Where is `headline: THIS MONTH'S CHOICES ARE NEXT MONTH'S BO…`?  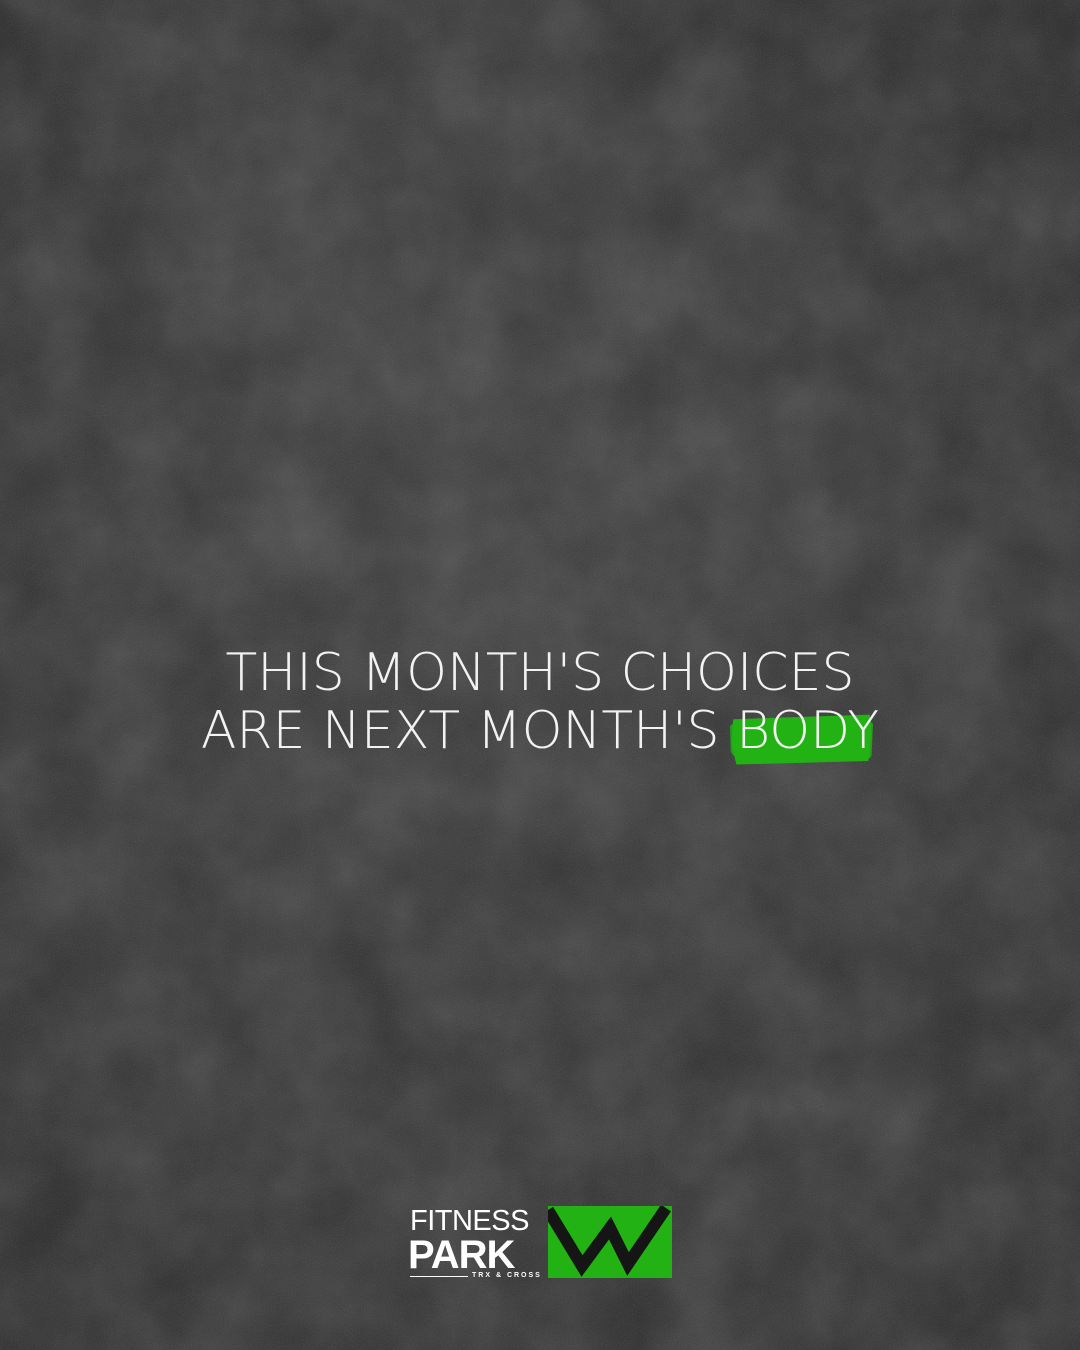 headline: THIS MONTH'S CHOICES ARE NEXT MONTH'S BO… is located at coordinates (540, 704).